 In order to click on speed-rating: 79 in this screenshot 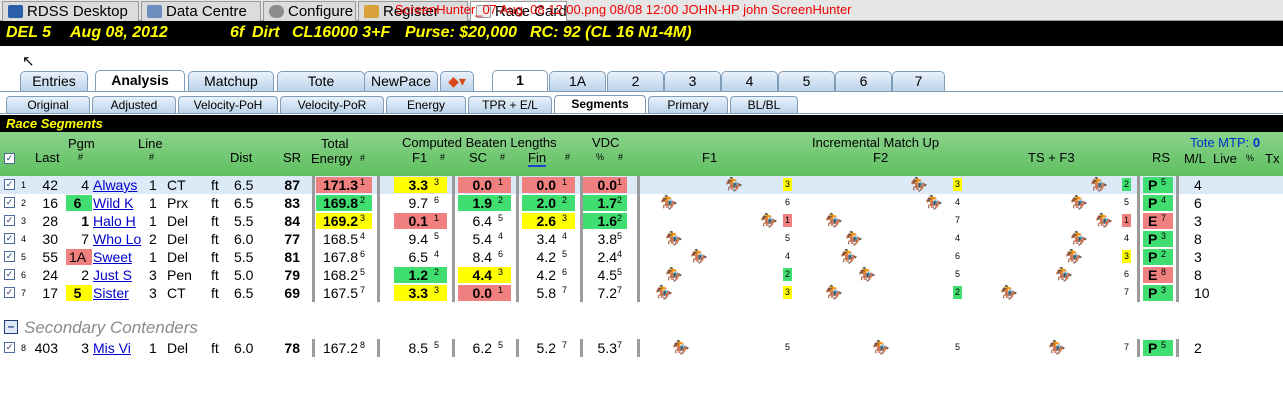, I will do `click(292, 275)`.